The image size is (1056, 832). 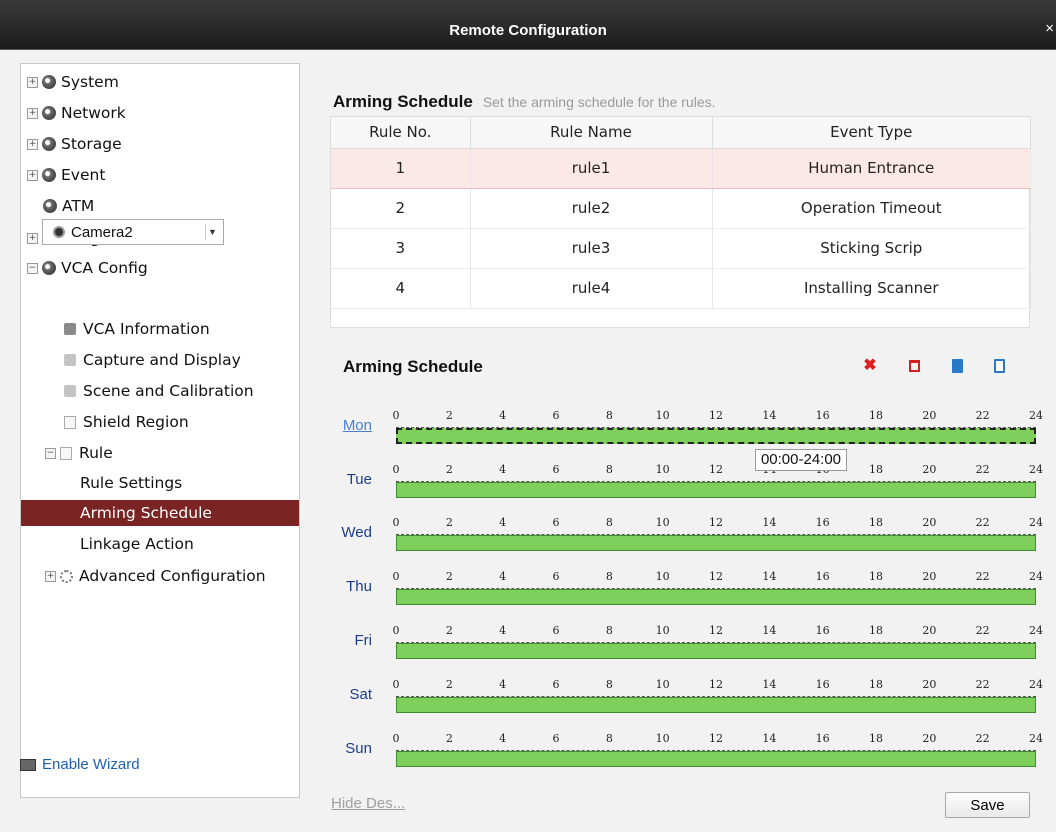 What do you see at coordinates (68, 206) in the screenshot?
I see `sidebar-item-atm: ATM` at bounding box center [68, 206].